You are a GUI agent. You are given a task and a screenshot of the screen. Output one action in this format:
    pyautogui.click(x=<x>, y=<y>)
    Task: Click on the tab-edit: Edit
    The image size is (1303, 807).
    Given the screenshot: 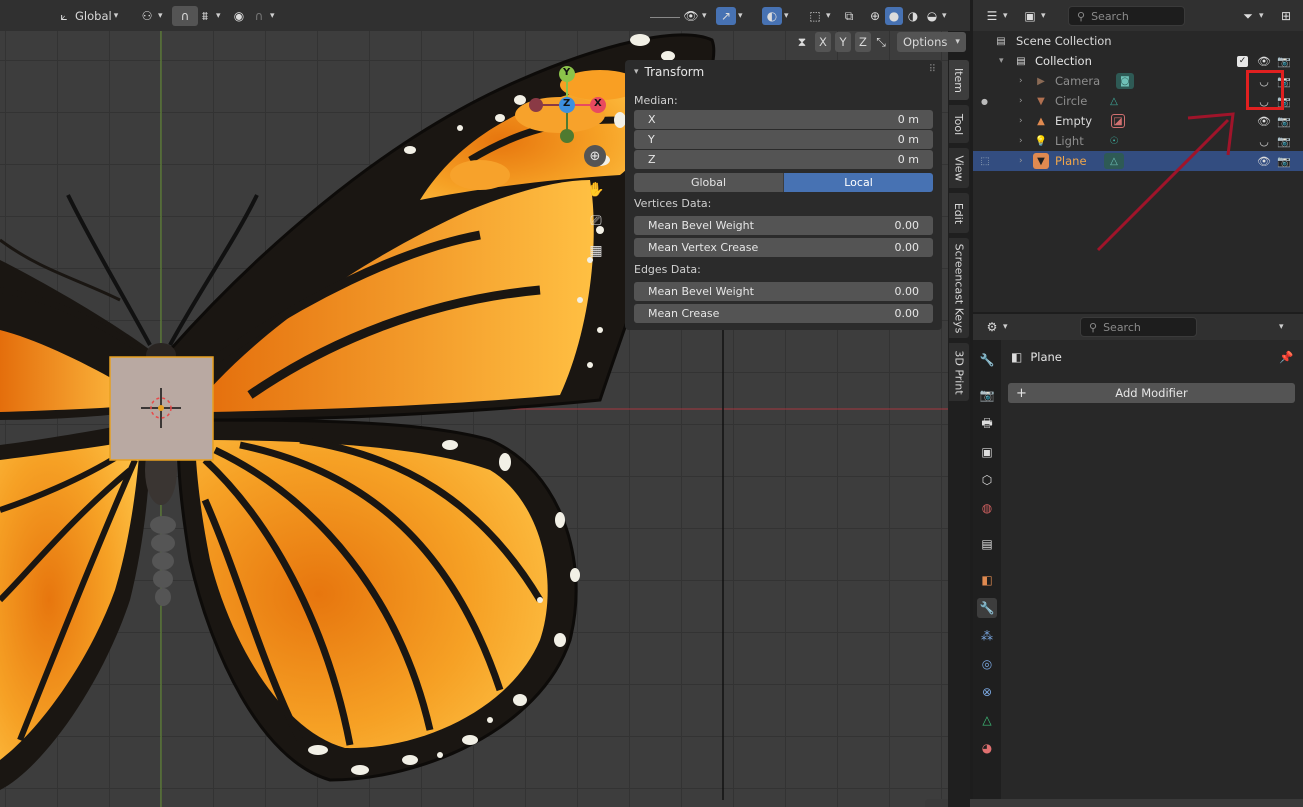 What is the action you would take?
    pyautogui.click(x=959, y=213)
    